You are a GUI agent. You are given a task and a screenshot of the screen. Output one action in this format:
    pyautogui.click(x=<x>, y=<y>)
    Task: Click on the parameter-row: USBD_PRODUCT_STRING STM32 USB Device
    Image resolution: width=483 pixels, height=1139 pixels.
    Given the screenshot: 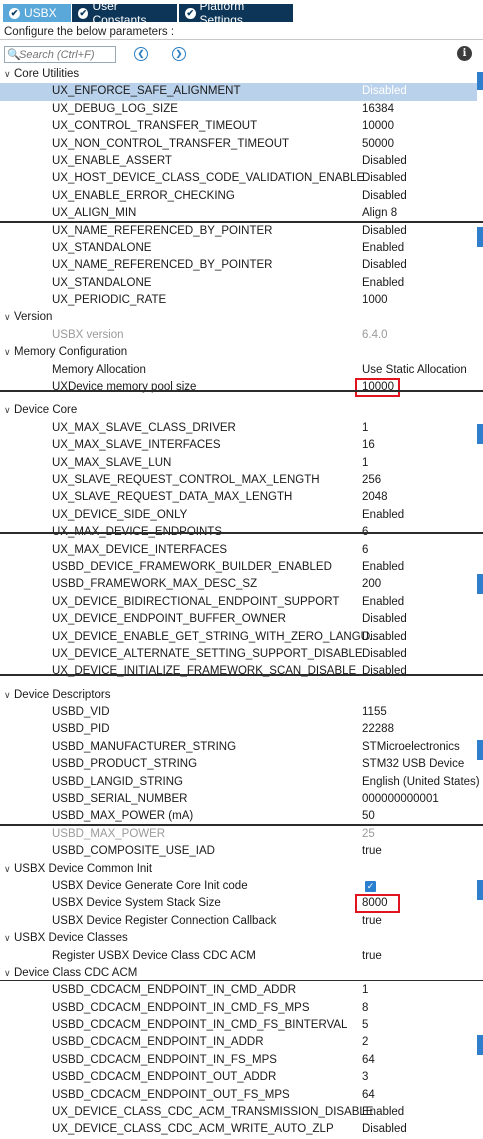 What is the action you would take?
    pyautogui.click(x=238, y=764)
    